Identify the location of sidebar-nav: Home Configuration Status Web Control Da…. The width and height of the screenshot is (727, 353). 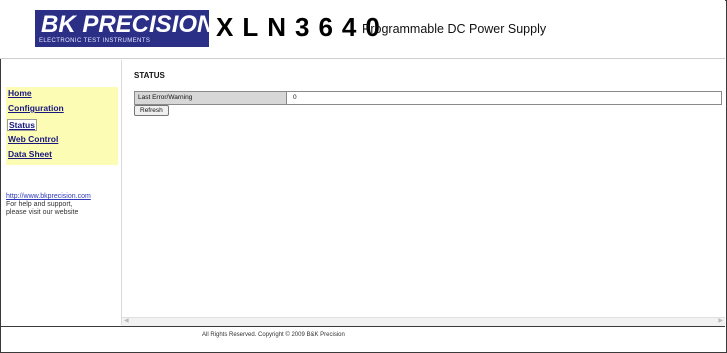
(62, 126).